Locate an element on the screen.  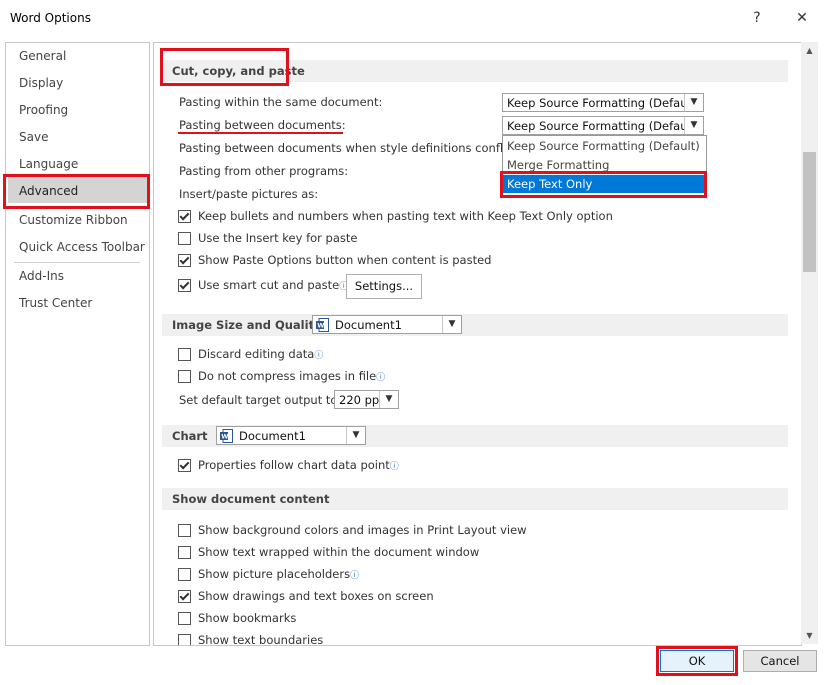
discard-editing-data-text: Discard editing data is located at coordinates (256, 354).